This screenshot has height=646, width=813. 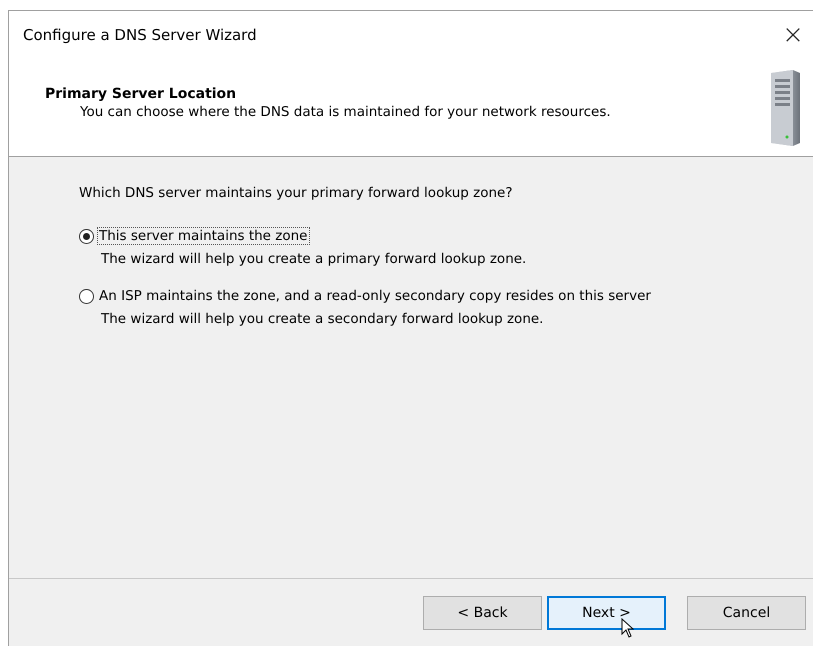 What do you see at coordinates (296, 193) in the screenshot?
I see `question-text: Which DNS server maintains your primary forward lookup zone?` at bounding box center [296, 193].